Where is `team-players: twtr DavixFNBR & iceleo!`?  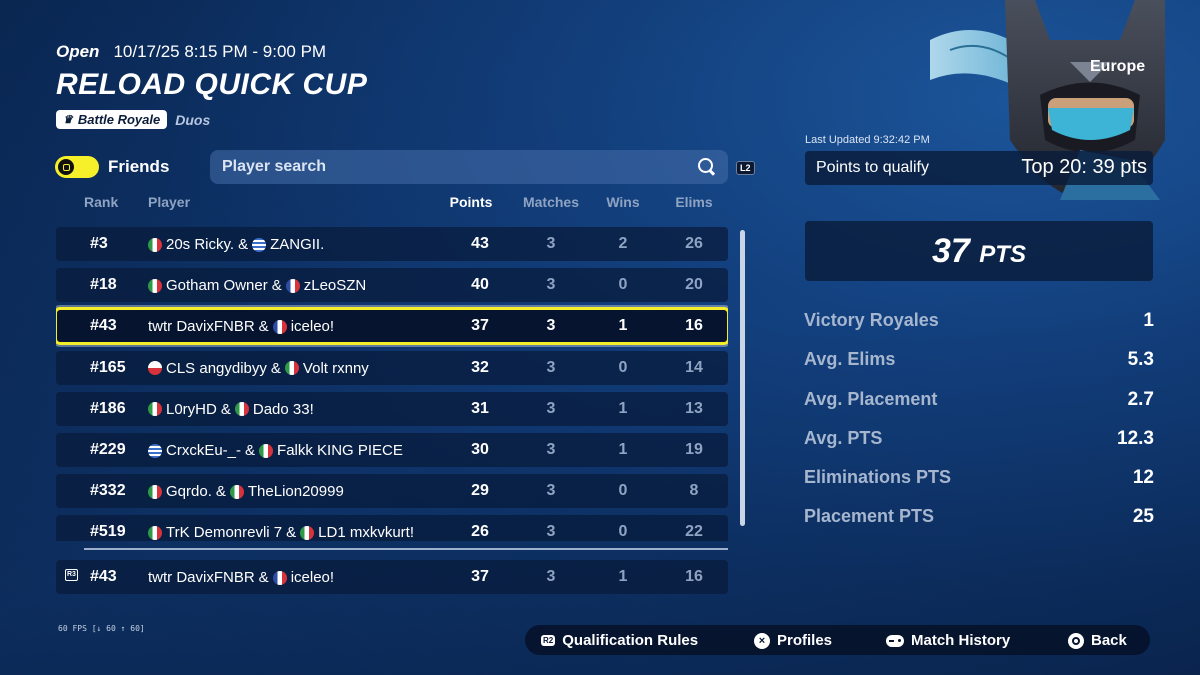
team-players: twtr DavixFNBR & iceleo! is located at coordinates (241, 577).